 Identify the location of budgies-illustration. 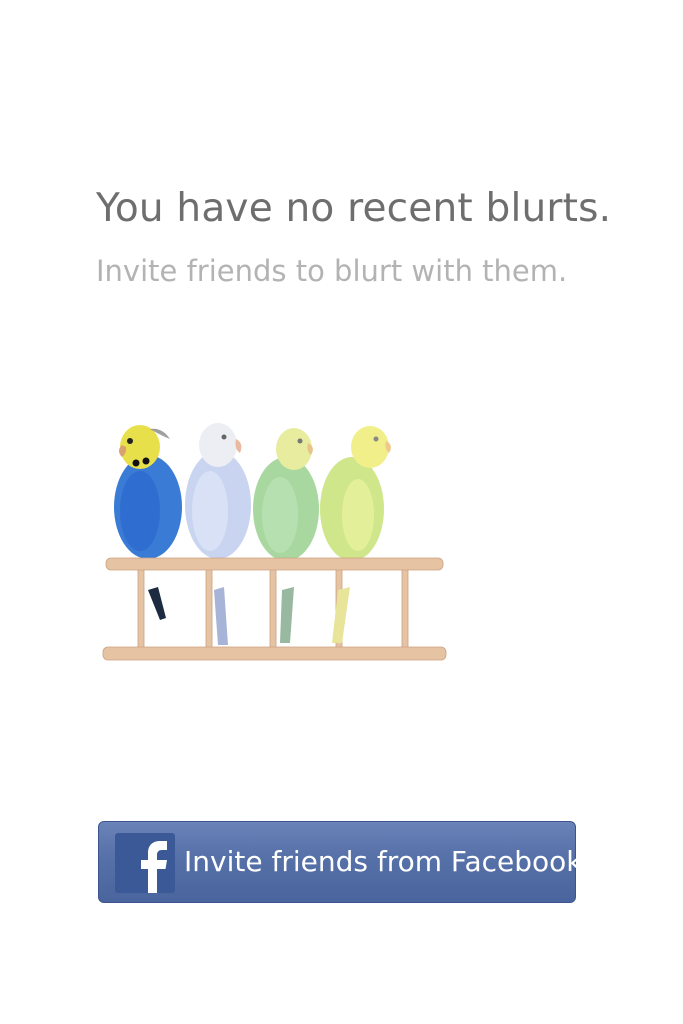
(274, 542).